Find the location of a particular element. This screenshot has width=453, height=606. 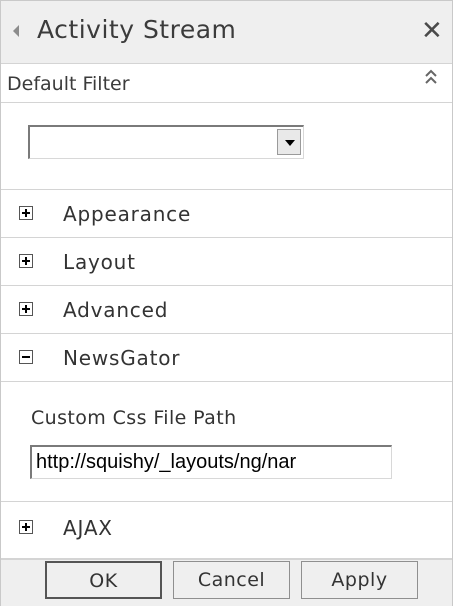

title-bar: Activity Stream ✕ is located at coordinates (226, 32).